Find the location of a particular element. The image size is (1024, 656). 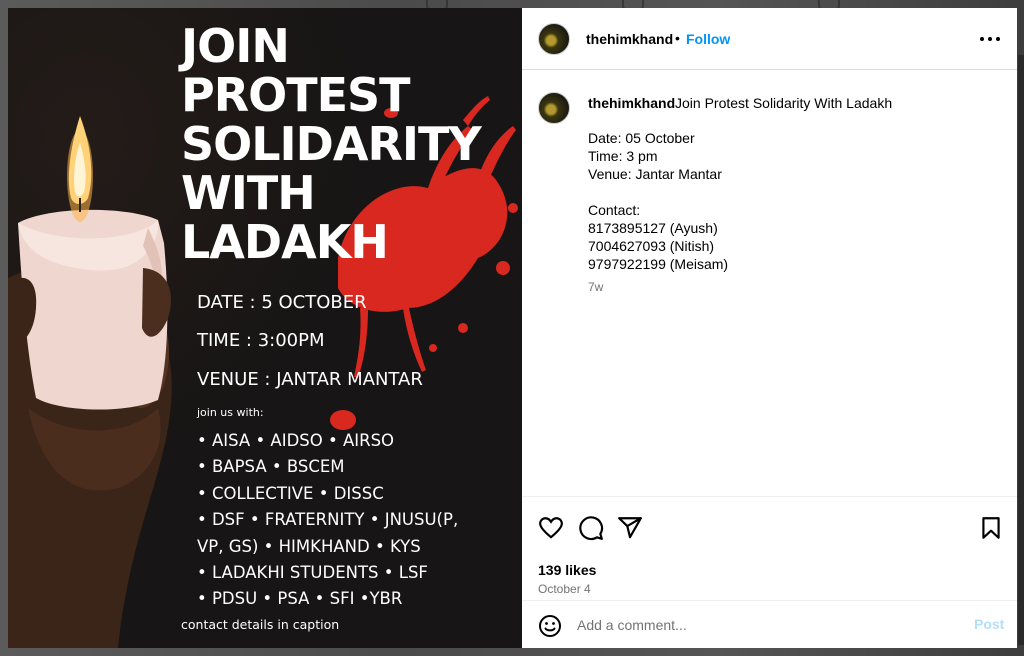

post-date: October 4 is located at coordinates (564, 589).